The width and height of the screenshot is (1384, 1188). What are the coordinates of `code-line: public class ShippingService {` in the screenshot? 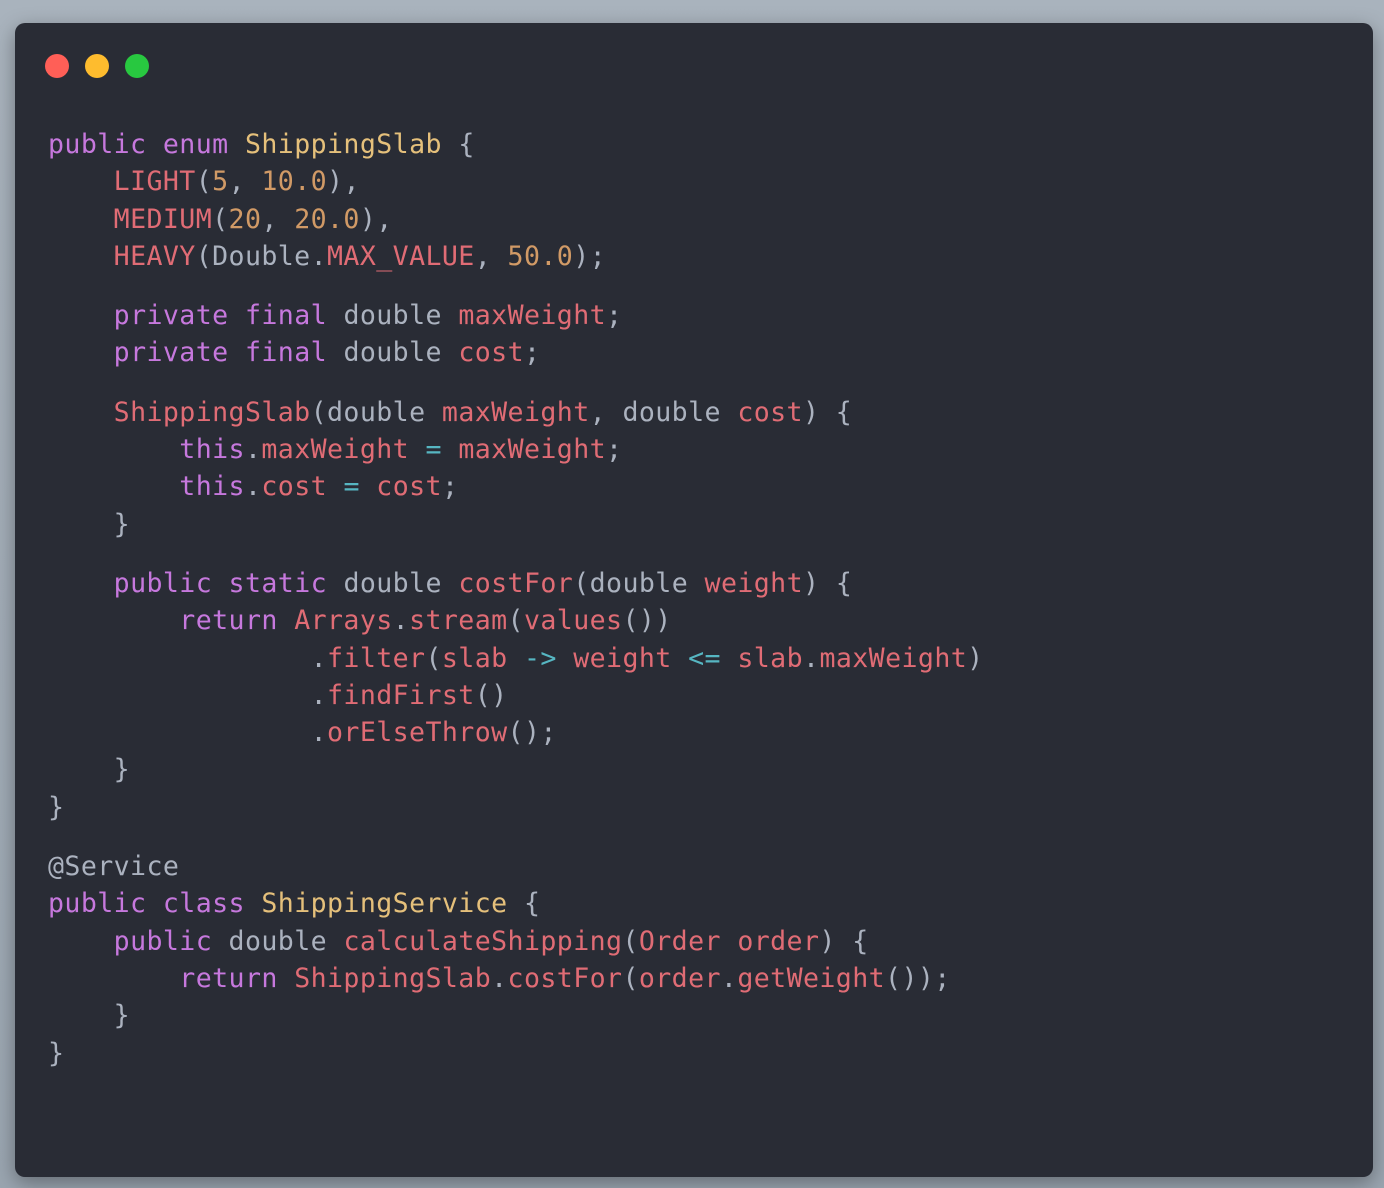 It's located at (516, 903).